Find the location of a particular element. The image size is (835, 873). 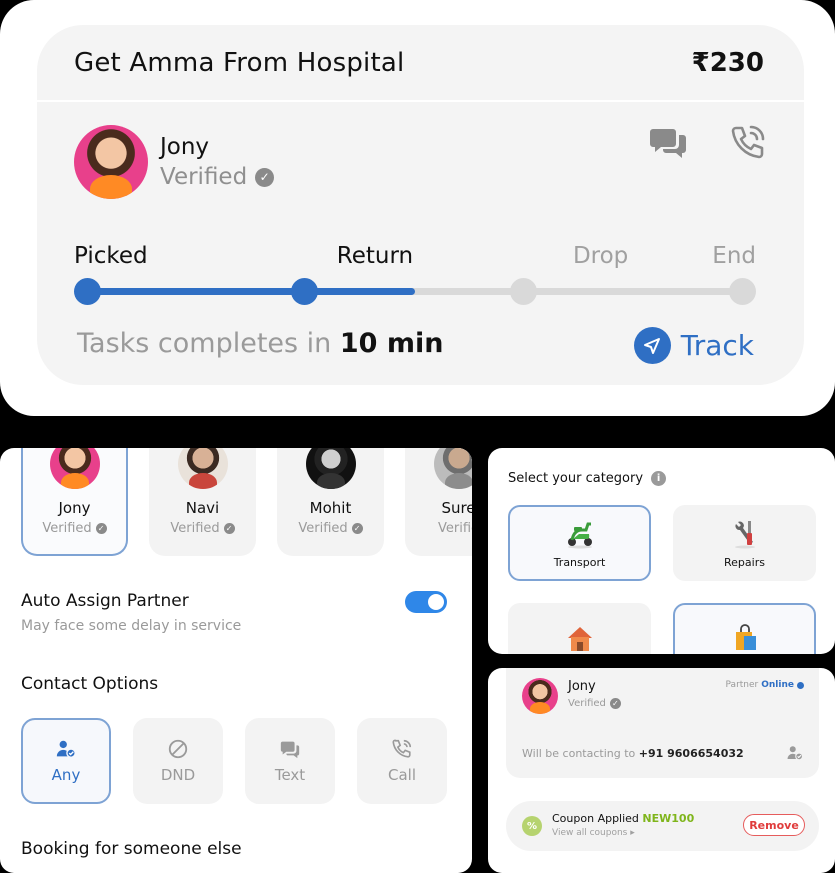

partner-card-mohit: Mohit Verified ✓ is located at coordinates (330, 502).